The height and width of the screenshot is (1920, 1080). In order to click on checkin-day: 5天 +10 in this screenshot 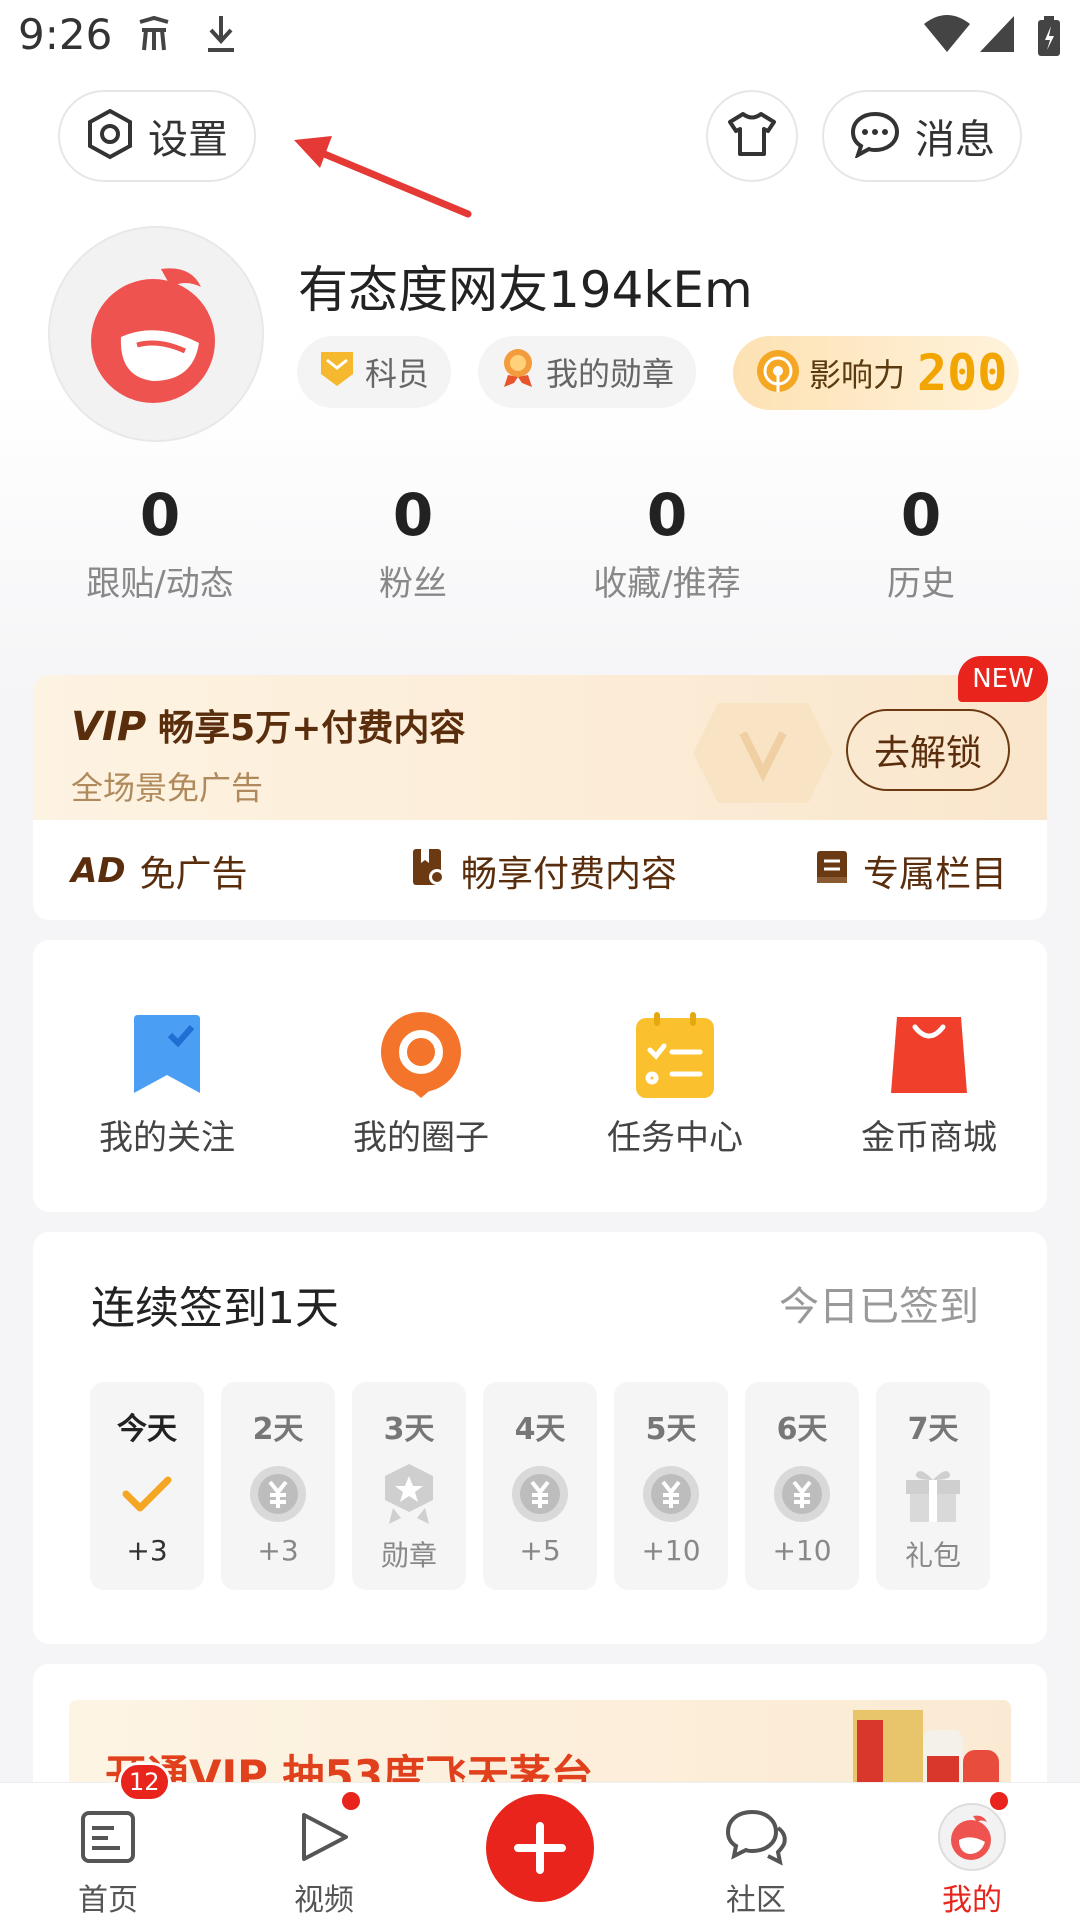, I will do `click(671, 1486)`.